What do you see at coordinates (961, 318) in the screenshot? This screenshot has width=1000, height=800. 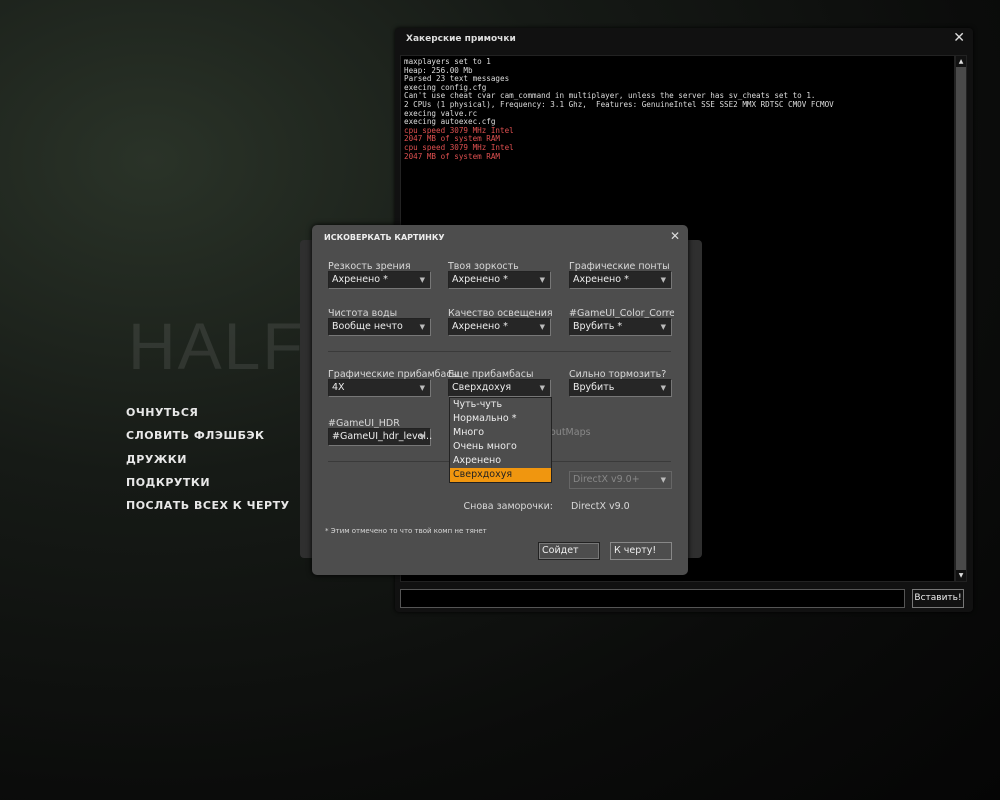 I see `console-scrollbar: ▲ ▼` at bounding box center [961, 318].